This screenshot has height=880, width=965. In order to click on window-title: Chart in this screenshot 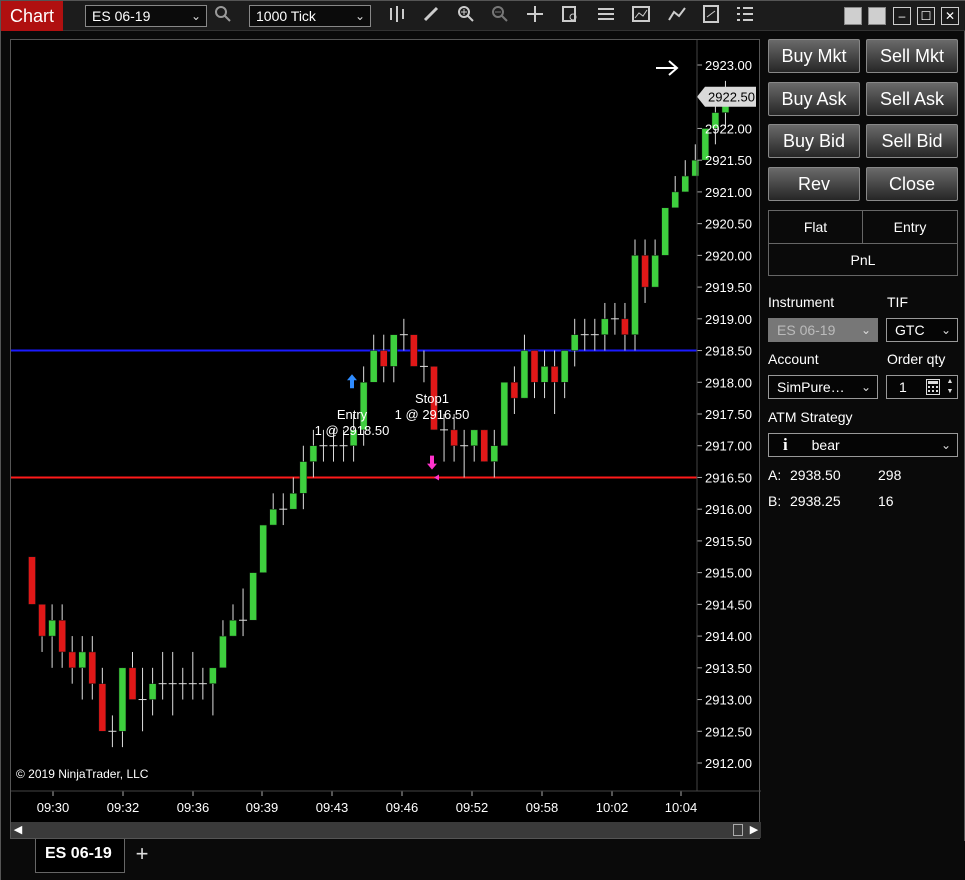, I will do `click(32, 16)`.